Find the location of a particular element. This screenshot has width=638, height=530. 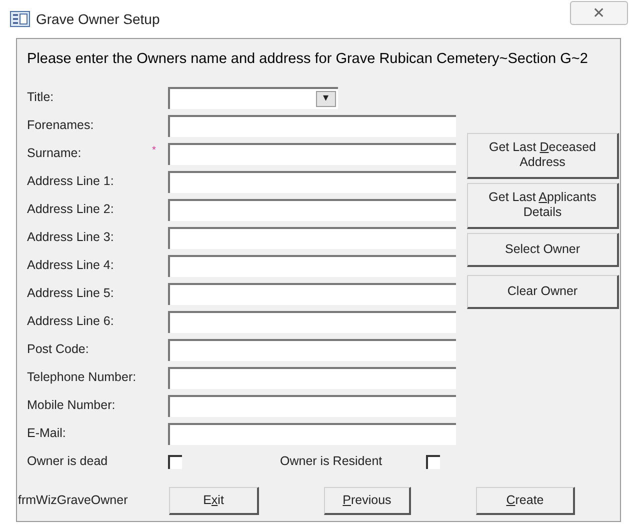

field-label: Address Line 1: is located at coordinates (71, 181).